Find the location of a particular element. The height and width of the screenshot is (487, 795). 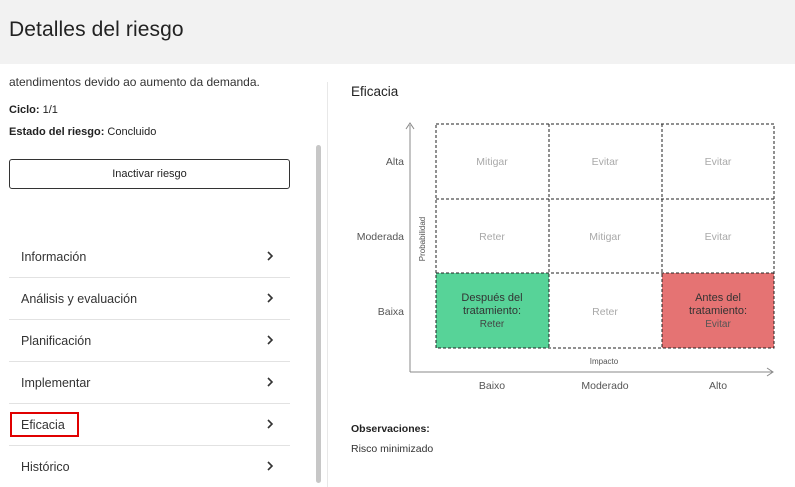

nav-item-label: Histórico is located at coordinates (45, 467).